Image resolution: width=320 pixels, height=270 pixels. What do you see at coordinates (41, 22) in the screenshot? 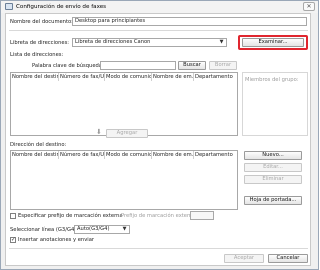
I see `document-name-label: Nombre del documento:` at bounding box center [41, 22].